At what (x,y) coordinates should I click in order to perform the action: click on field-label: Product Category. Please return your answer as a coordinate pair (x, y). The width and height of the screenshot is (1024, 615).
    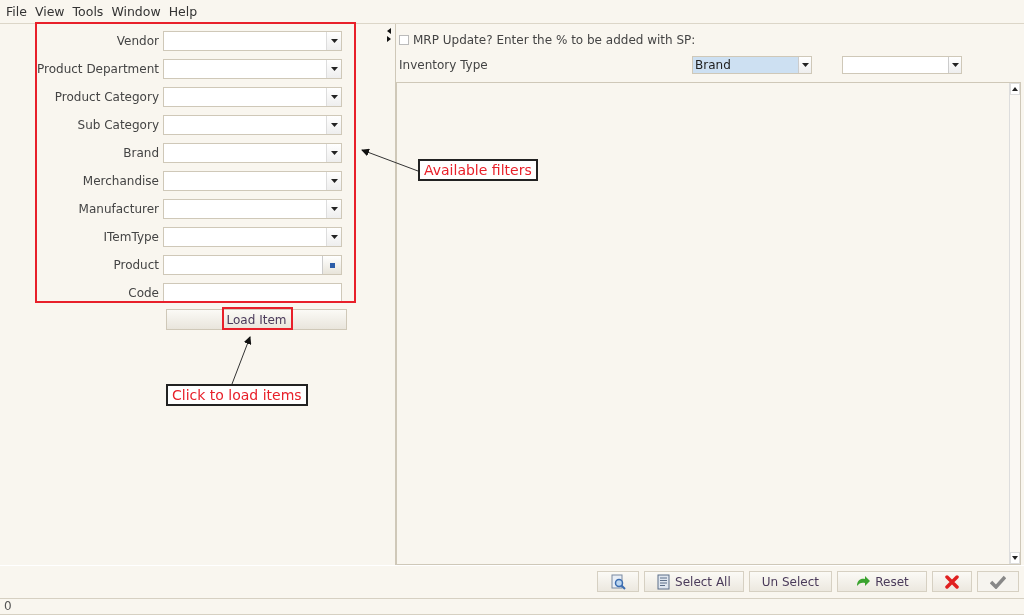
    Looking at the image, I should click on (106, 97).